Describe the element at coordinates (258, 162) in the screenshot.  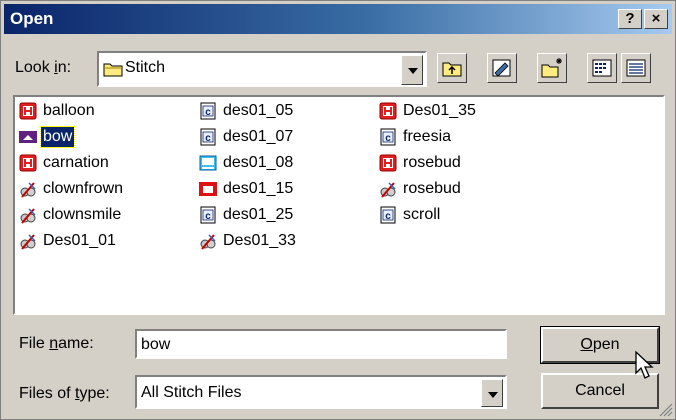
I see `file-item-label: des01_08` at that location.